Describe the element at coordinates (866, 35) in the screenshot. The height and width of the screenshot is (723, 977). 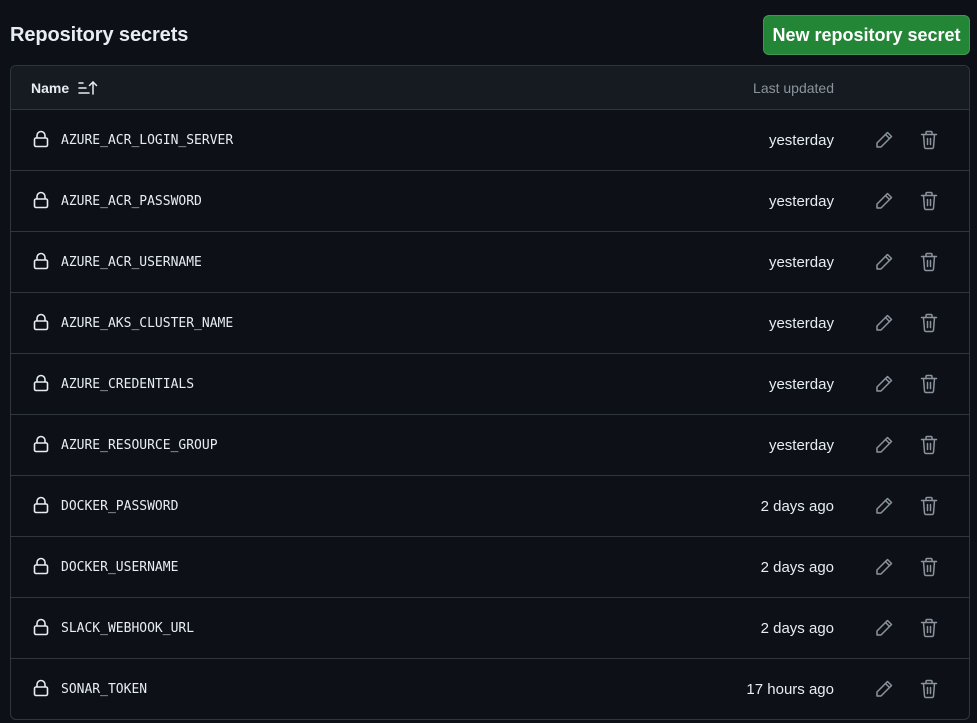
I see `new-repository-secret-button: New repository secret` at that location.